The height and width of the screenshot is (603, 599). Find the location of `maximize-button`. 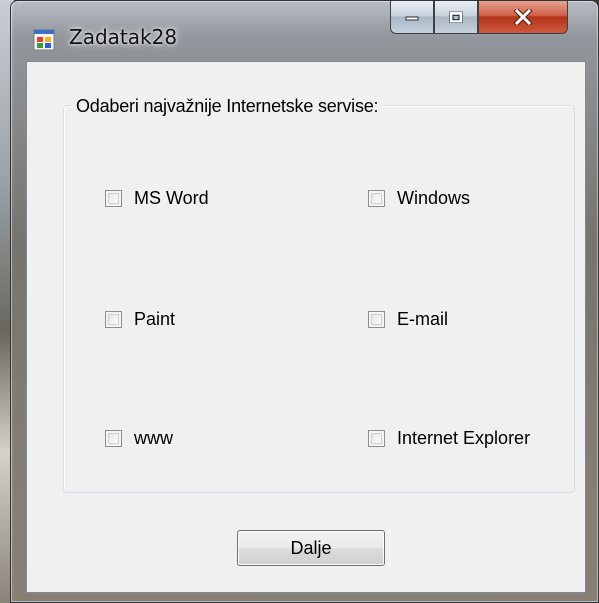

maximize-button is located at coordinates (456, 17).